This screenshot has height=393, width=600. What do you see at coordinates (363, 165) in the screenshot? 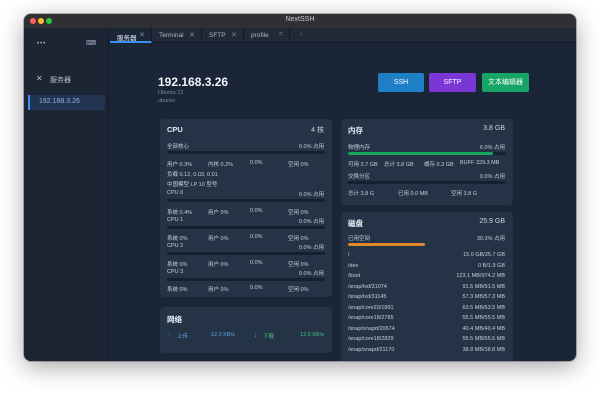
I see `memory-detail: 可用 3.7 GB` at bounding box center [363, 165].